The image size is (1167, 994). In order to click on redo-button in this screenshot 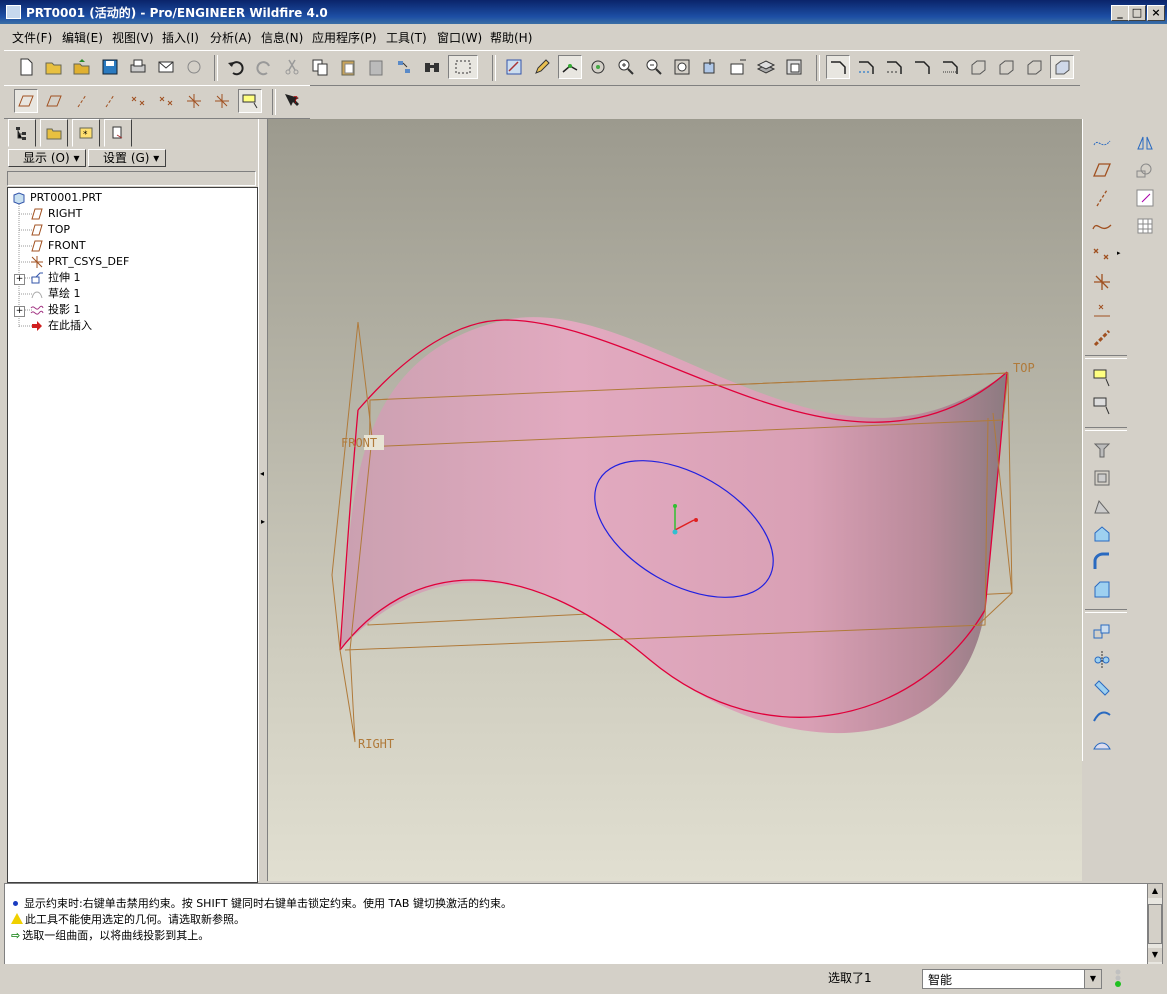, I will do `click(264, 67)`.